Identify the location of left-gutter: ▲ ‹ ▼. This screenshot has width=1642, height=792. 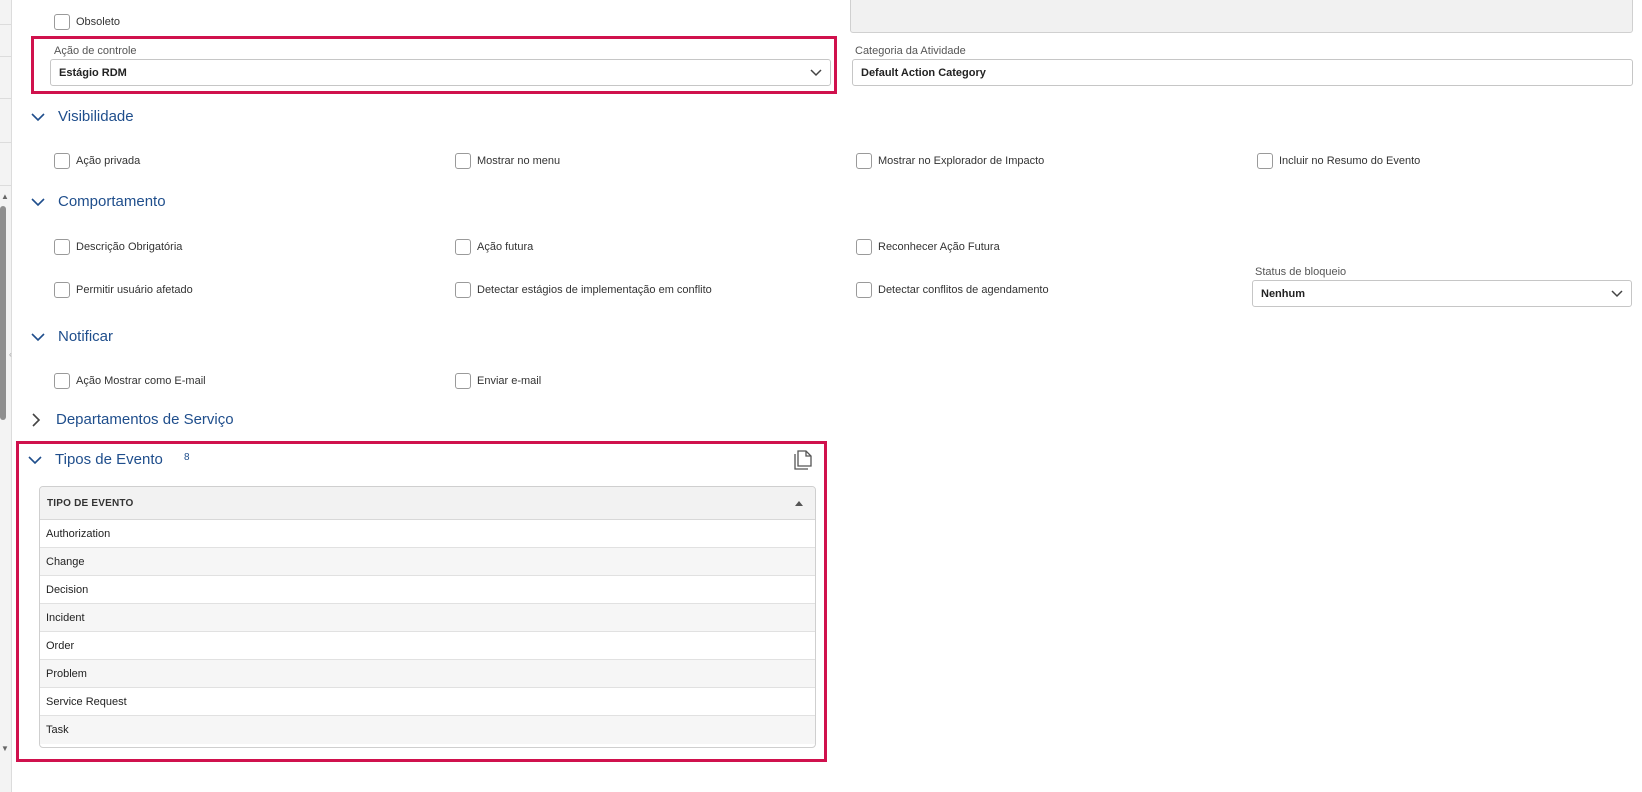
(6, 396).